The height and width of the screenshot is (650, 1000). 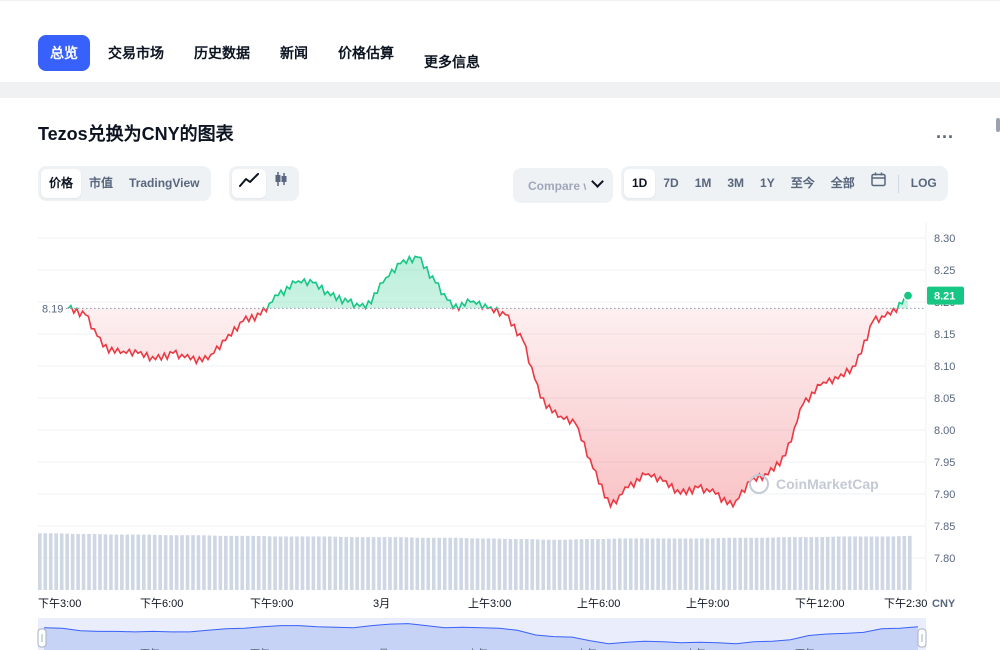 I want to click on x-tick-label: 下午3:00, so click(x=59, y=603).